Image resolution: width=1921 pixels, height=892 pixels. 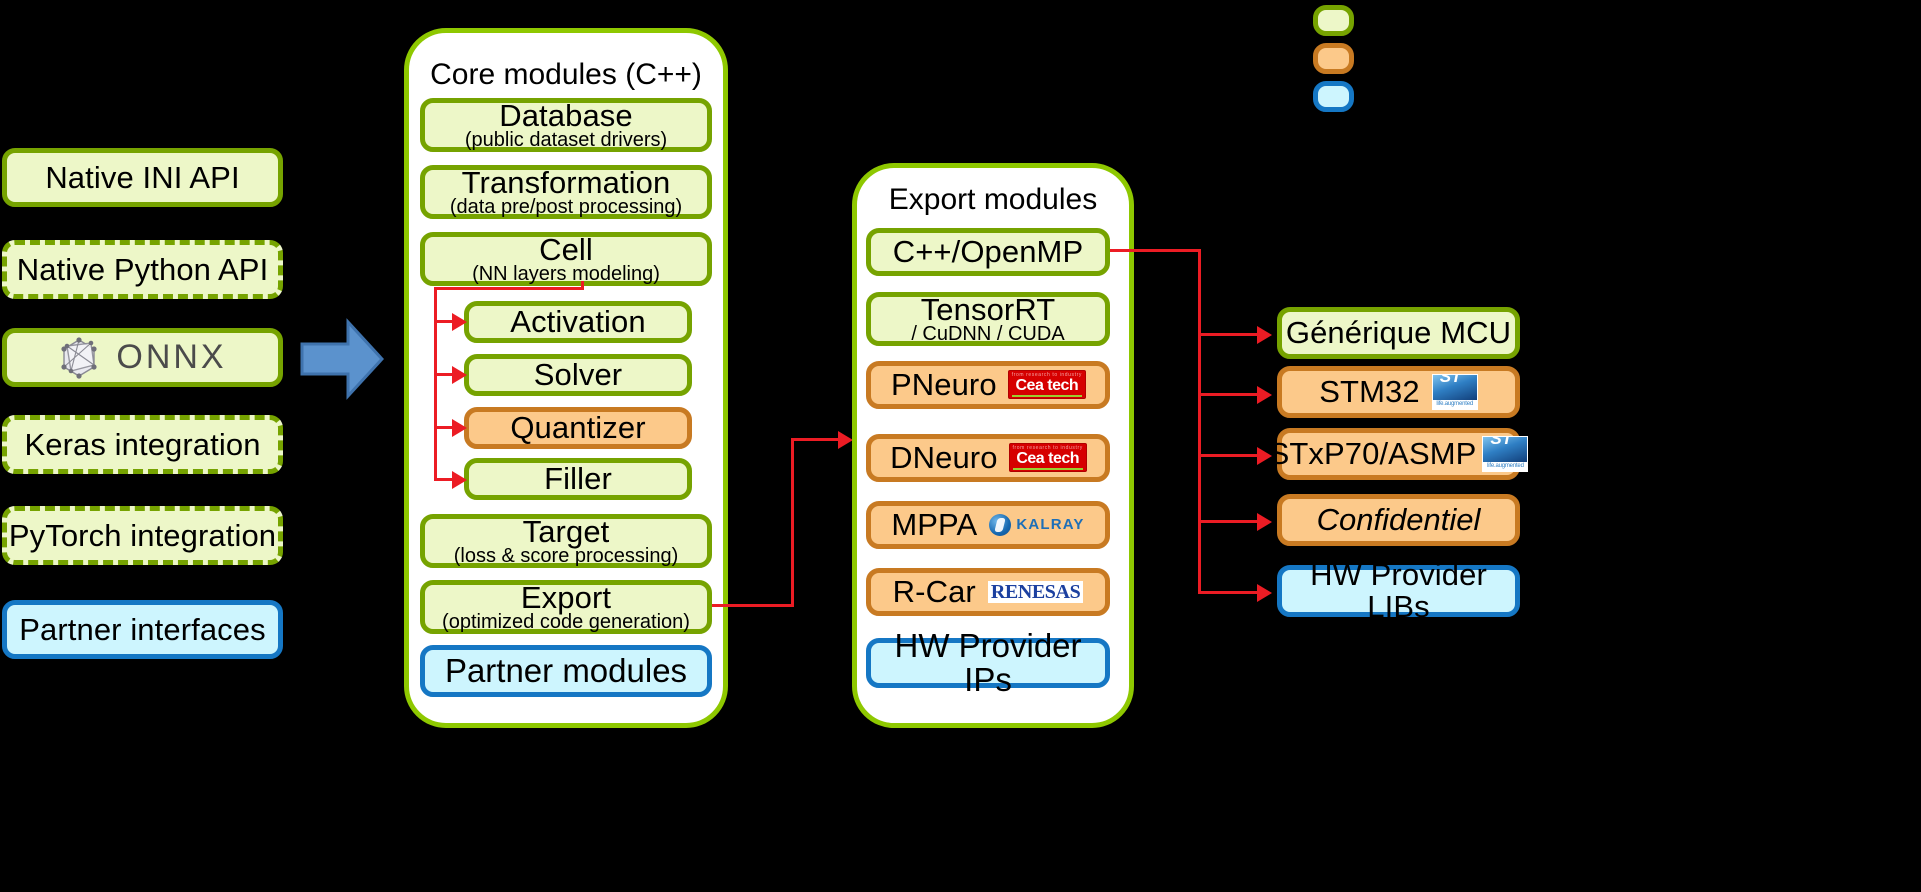 I want to click on input-label: PyTorch integration, so click(x=142, y=535).